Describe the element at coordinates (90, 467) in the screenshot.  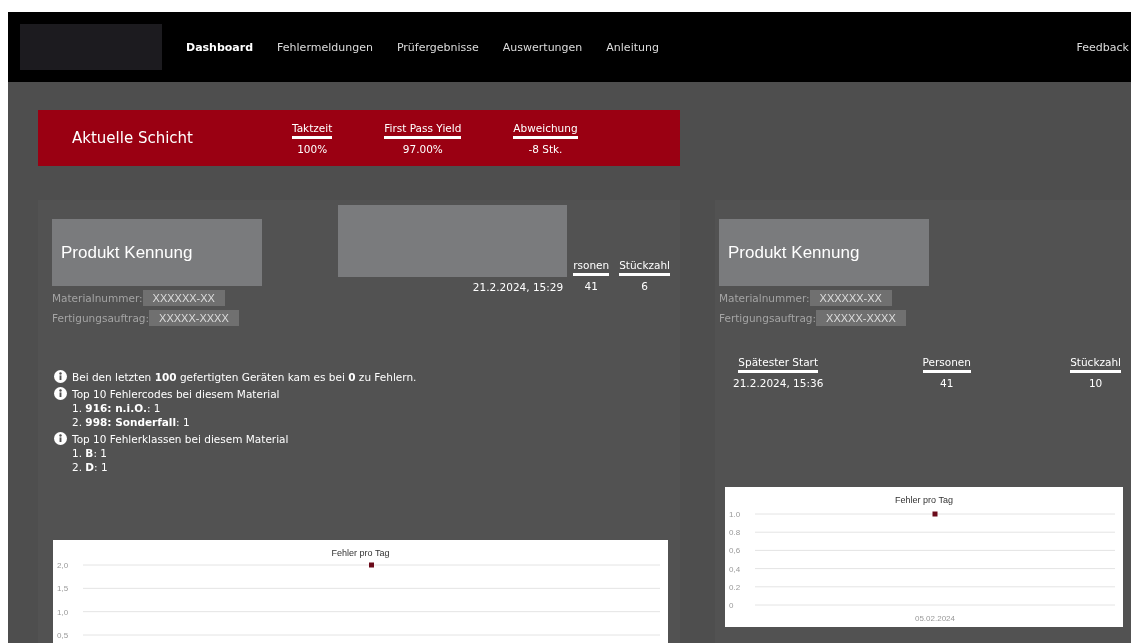
I see `list-item: 2. D: 1` at that location.